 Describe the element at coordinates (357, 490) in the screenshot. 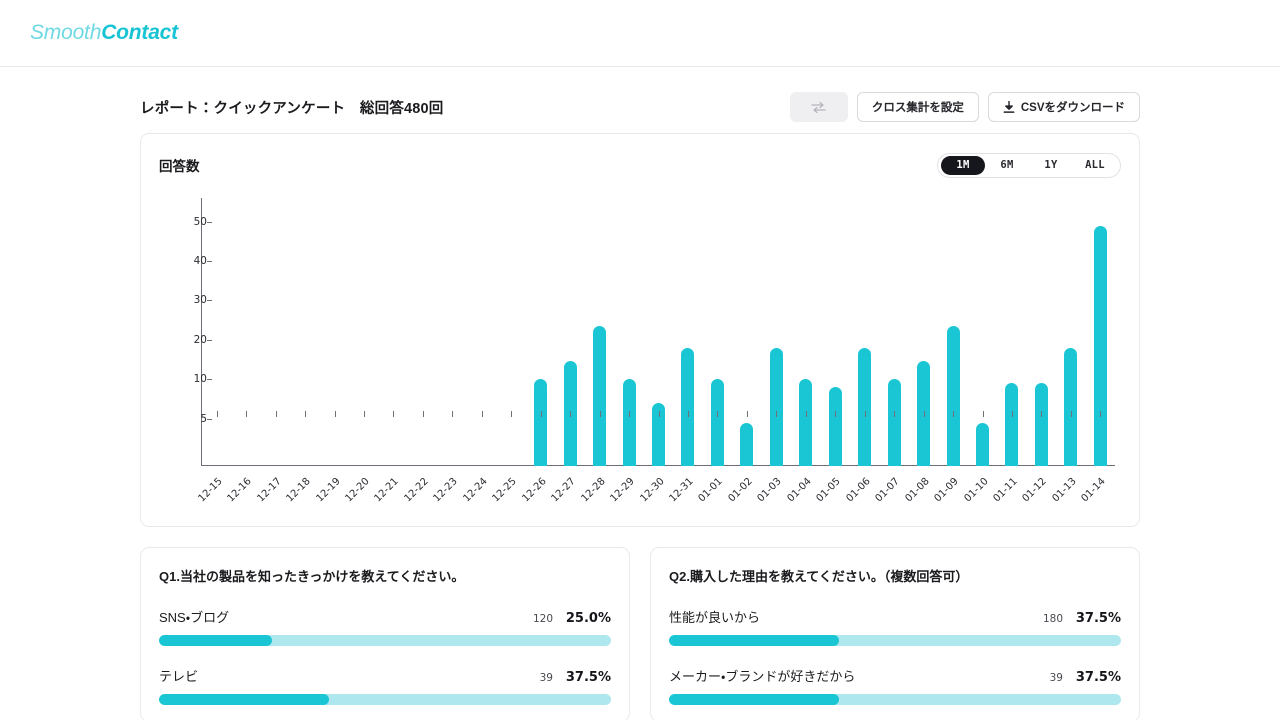

I see `x-tick-label: 12-20` at that location.